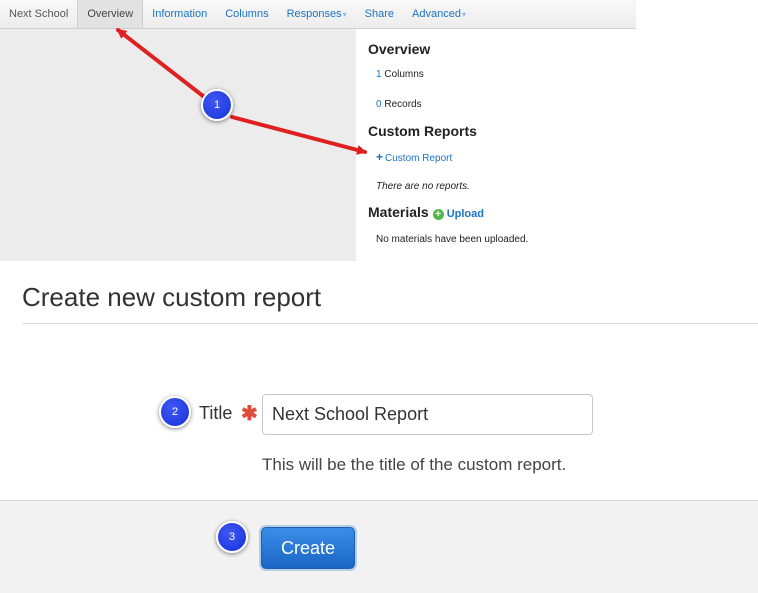 This screenshot has height=593, width=758. What do you see at coordinates (422, 131) in the screenshot?
I see `custom-reports-heading: Custom Reports` at bounding box center [422, 131].